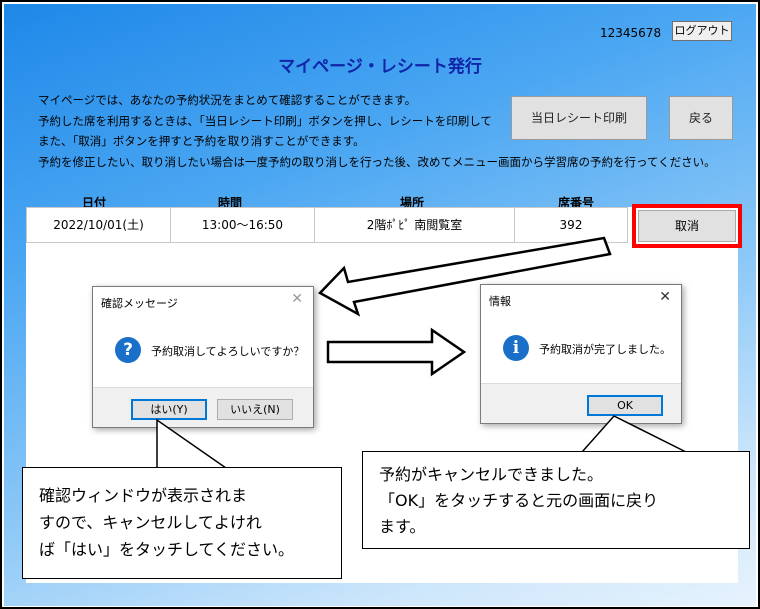  Describe the element at coordinates (519, 500) in the screenshot. I see `callout-right-line: 「OK」をタッチすると元の画面に戻り` at that location.